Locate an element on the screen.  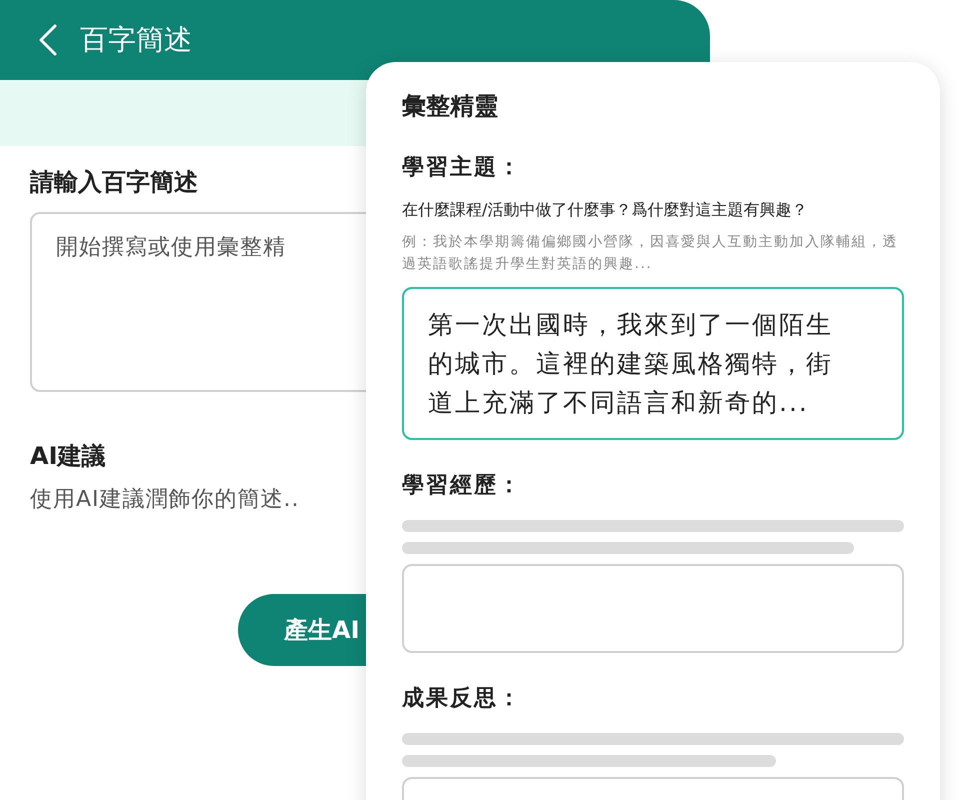
section-title: AI建議 is located at coordinates (68, 456).